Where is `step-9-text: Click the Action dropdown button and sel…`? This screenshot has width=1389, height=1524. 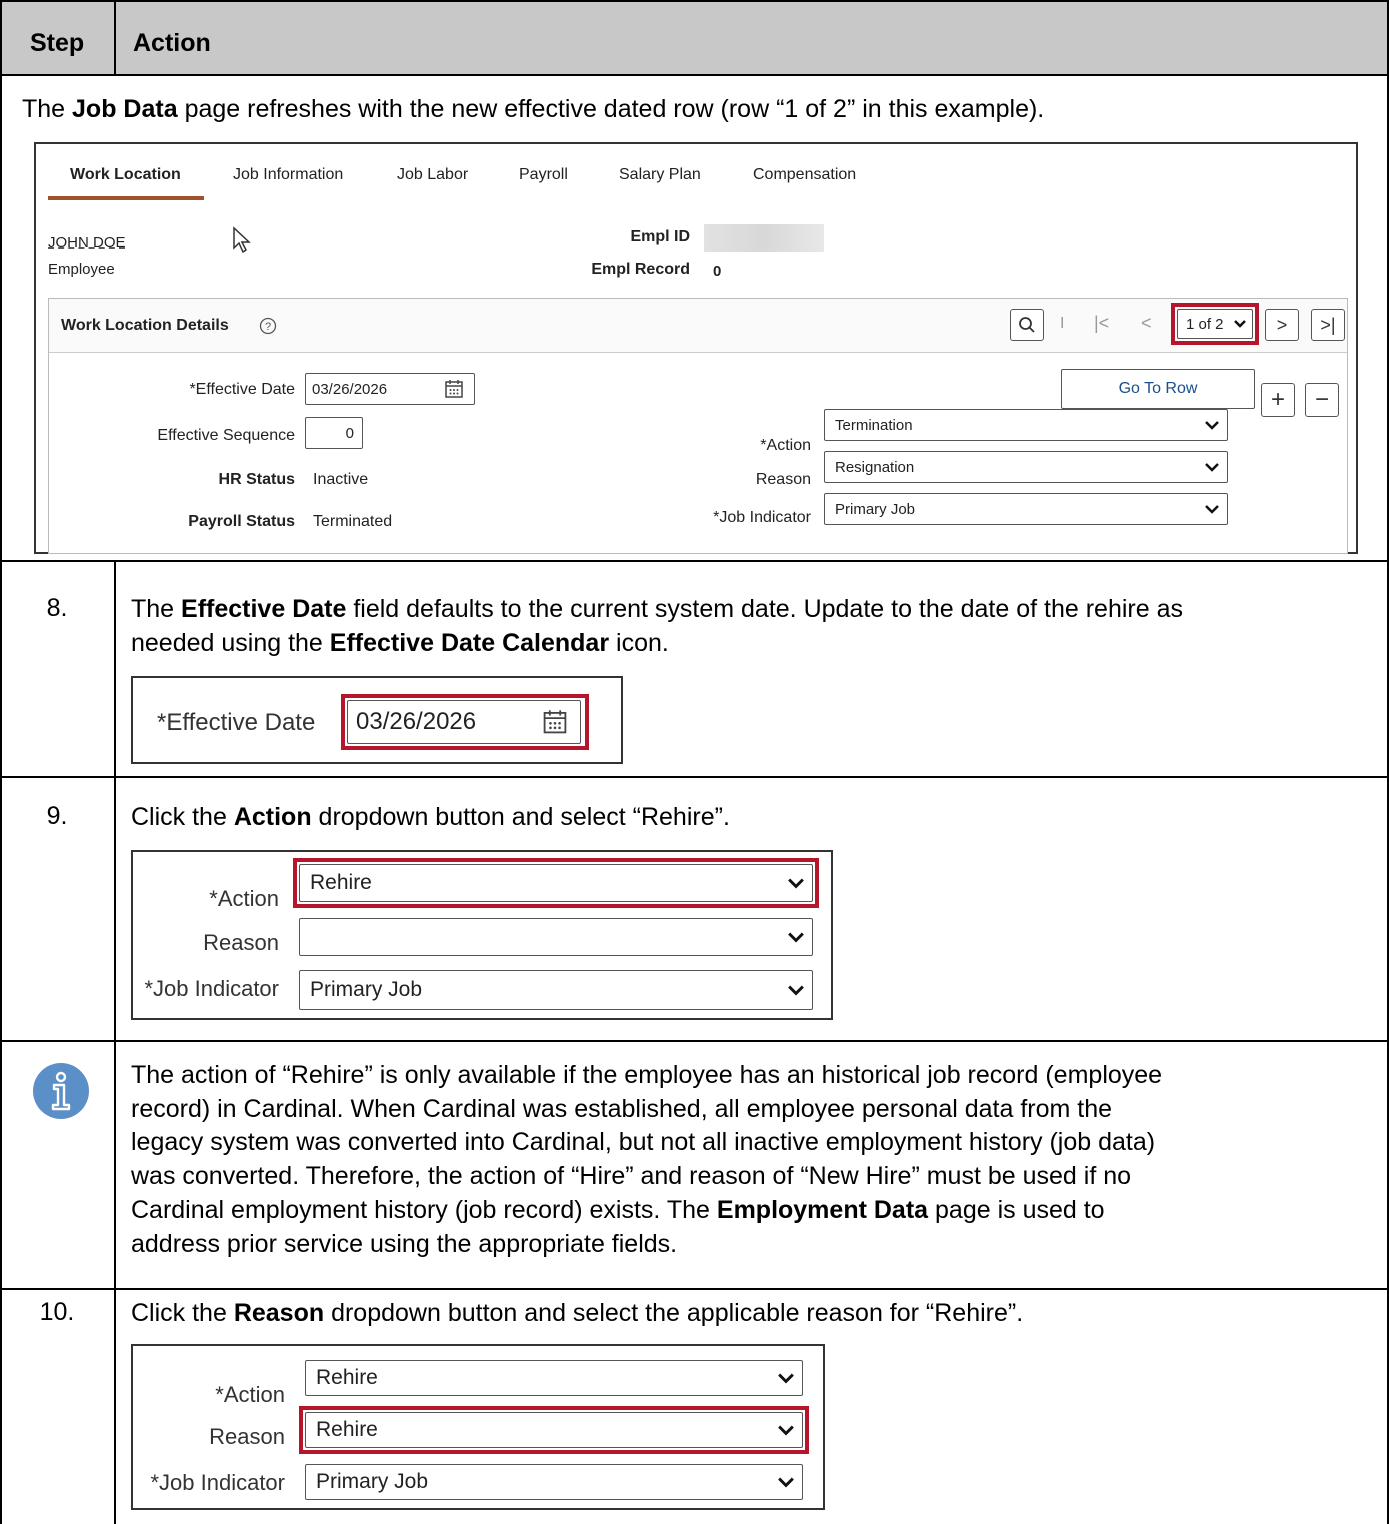
step-9-text: Click the Action dropdown button and sel… is located at coordinates (430, 817).